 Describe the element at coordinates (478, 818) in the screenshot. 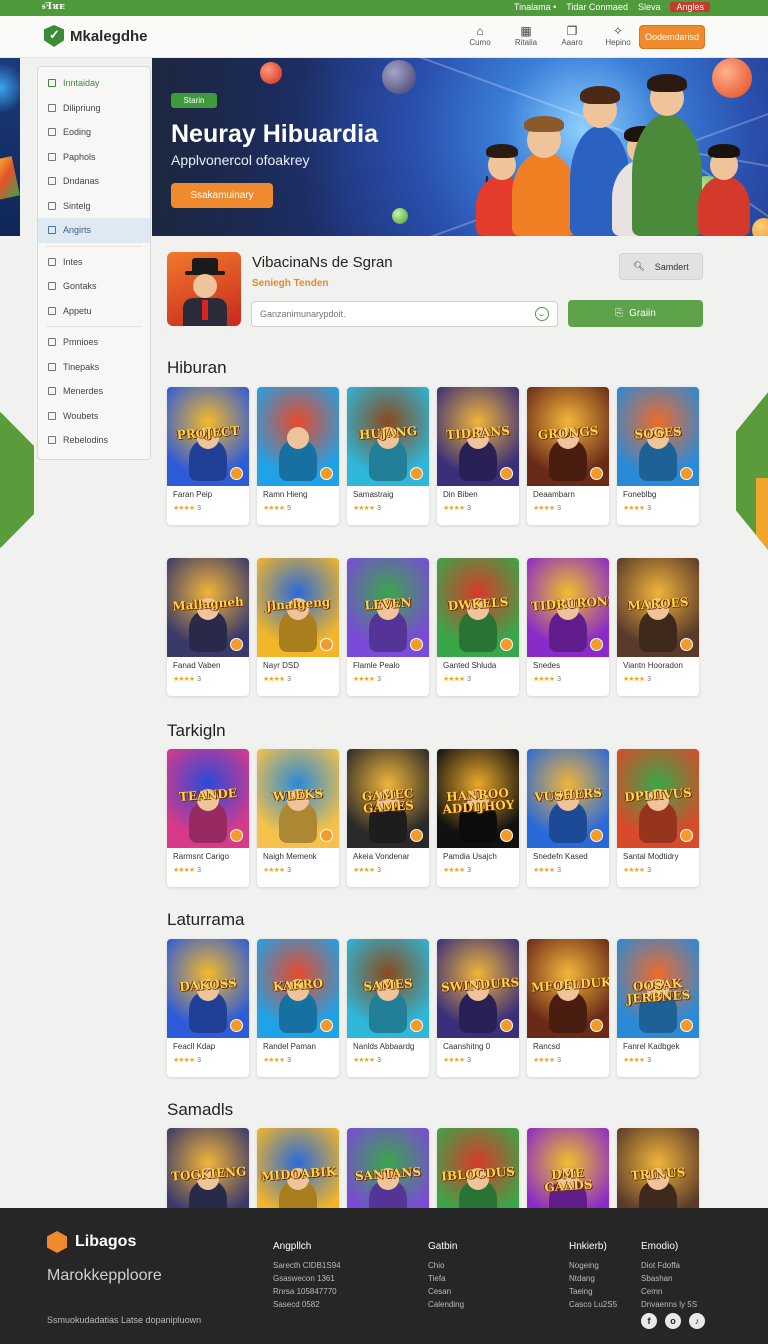

I see `app-card: HANROO ADDIJHOY Pamdia Usajch ★★★★ 3` at that location.